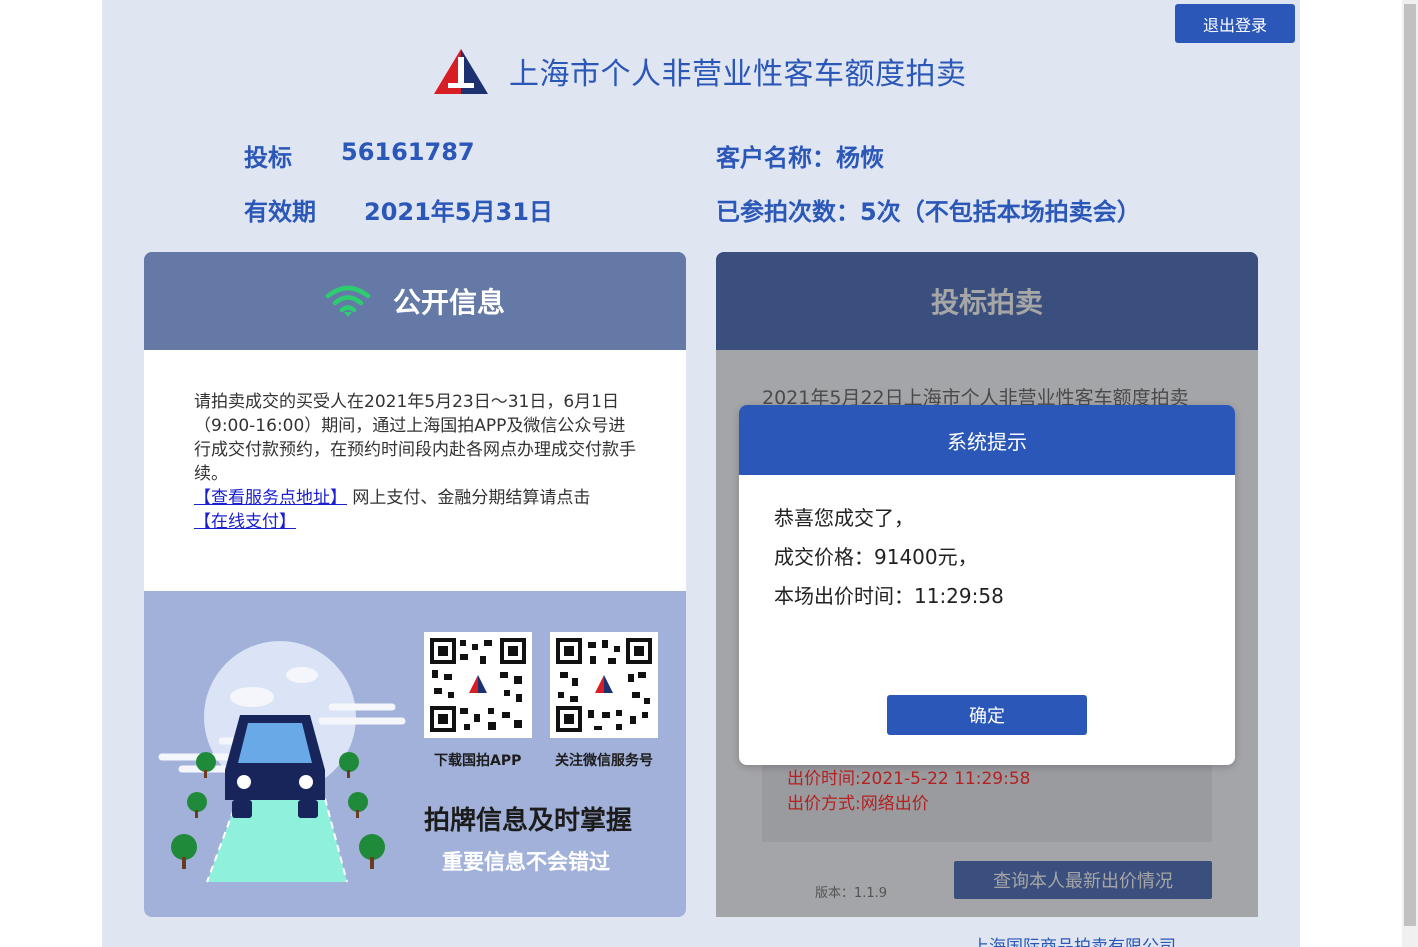  What do you see at coordinates (1074, 942) in the screenshot?
I see `footer-company: 上海国际商品拍卖有限公司` at bounding box center [1074, 942].